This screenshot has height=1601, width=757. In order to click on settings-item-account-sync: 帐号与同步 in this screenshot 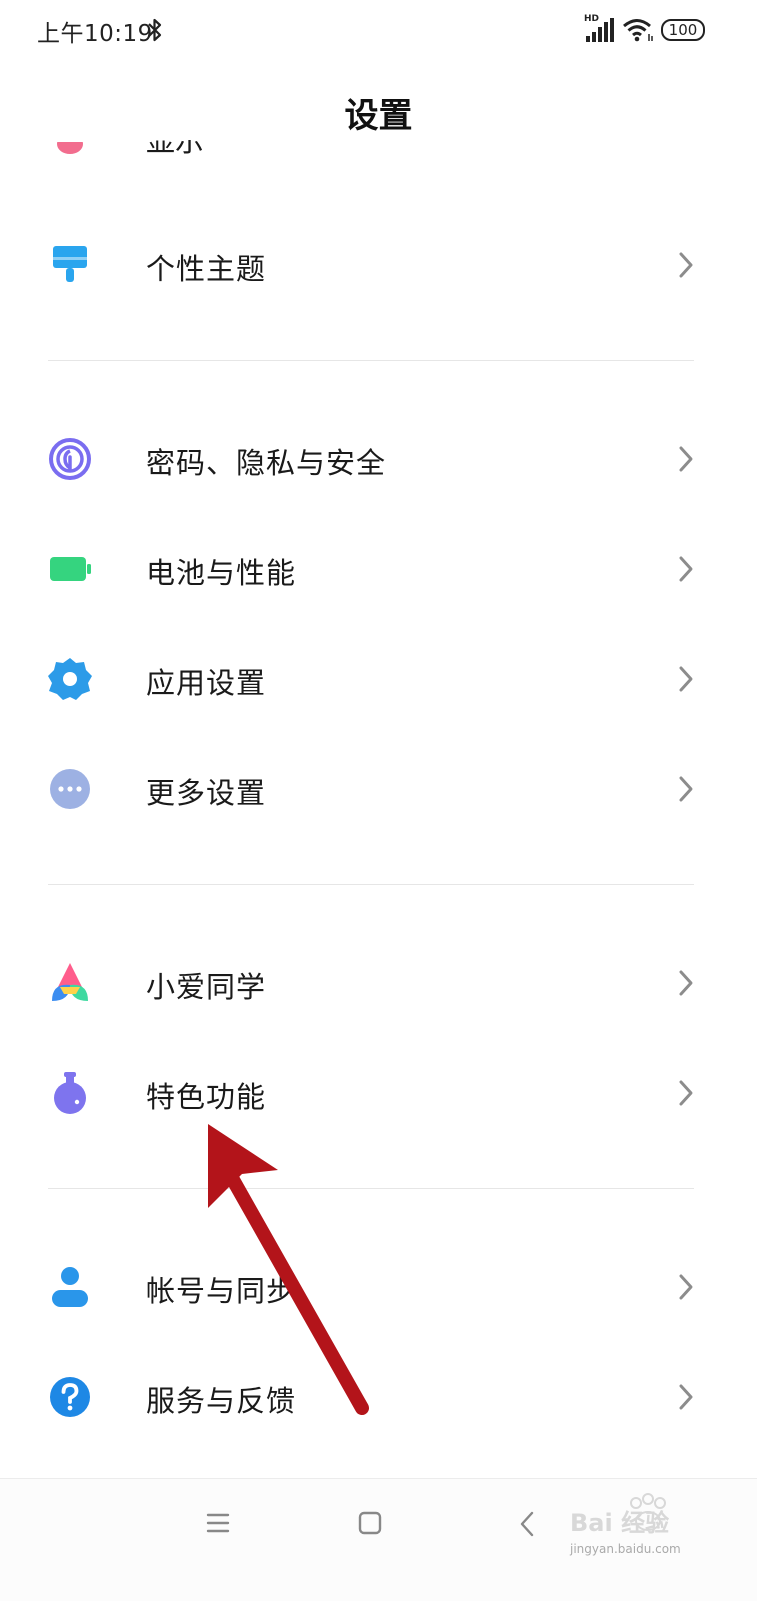, I will do `click(378, 1287)`.